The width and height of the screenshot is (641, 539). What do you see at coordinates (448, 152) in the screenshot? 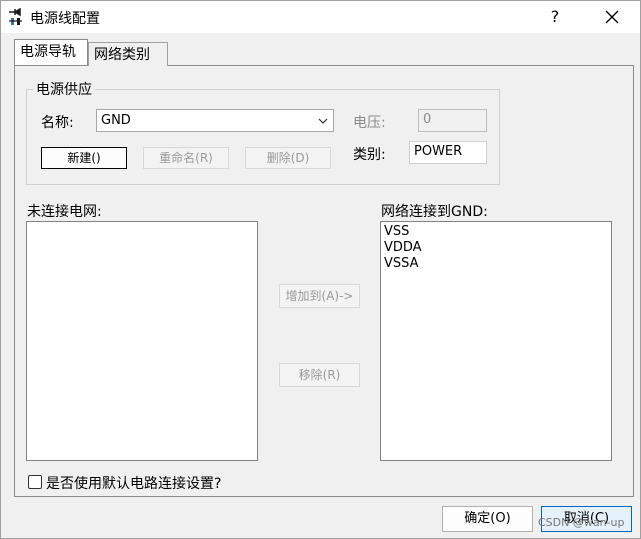
I see `category-field: POWER` at bounding box center [448, 152].